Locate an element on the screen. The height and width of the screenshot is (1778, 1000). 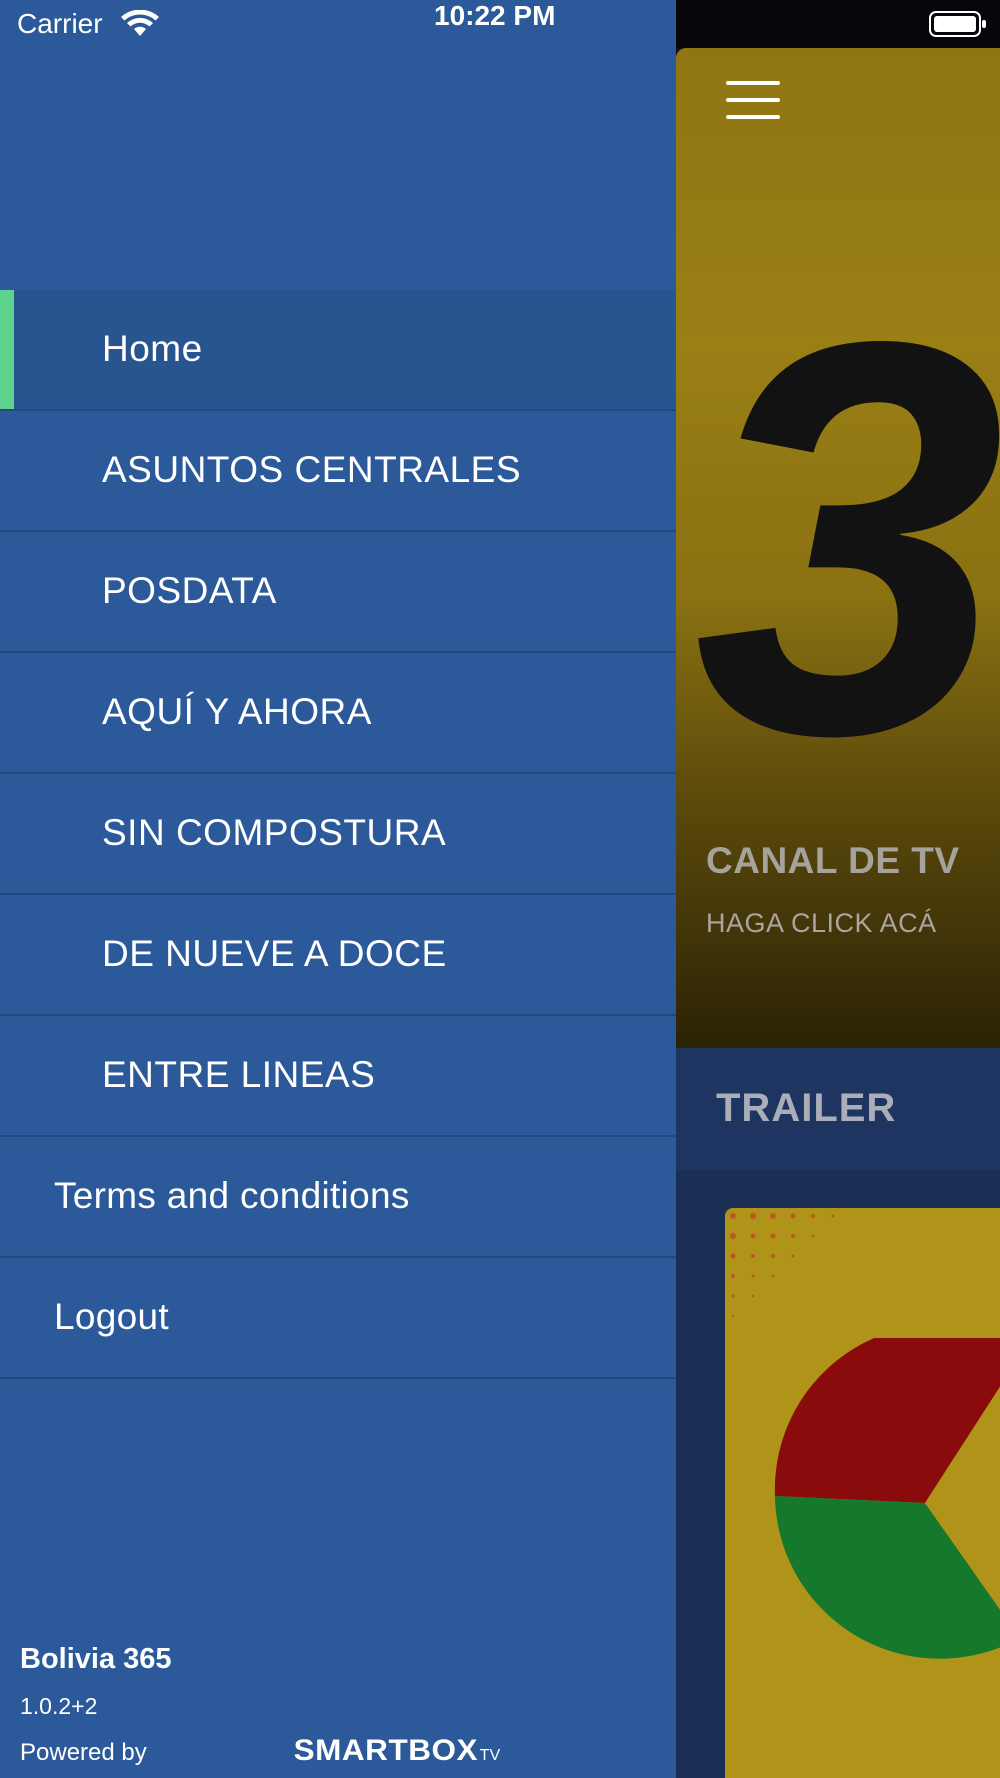
menu-item-entre-lineas: ENTRE LINEAS is located at coordinates (338, 1076).